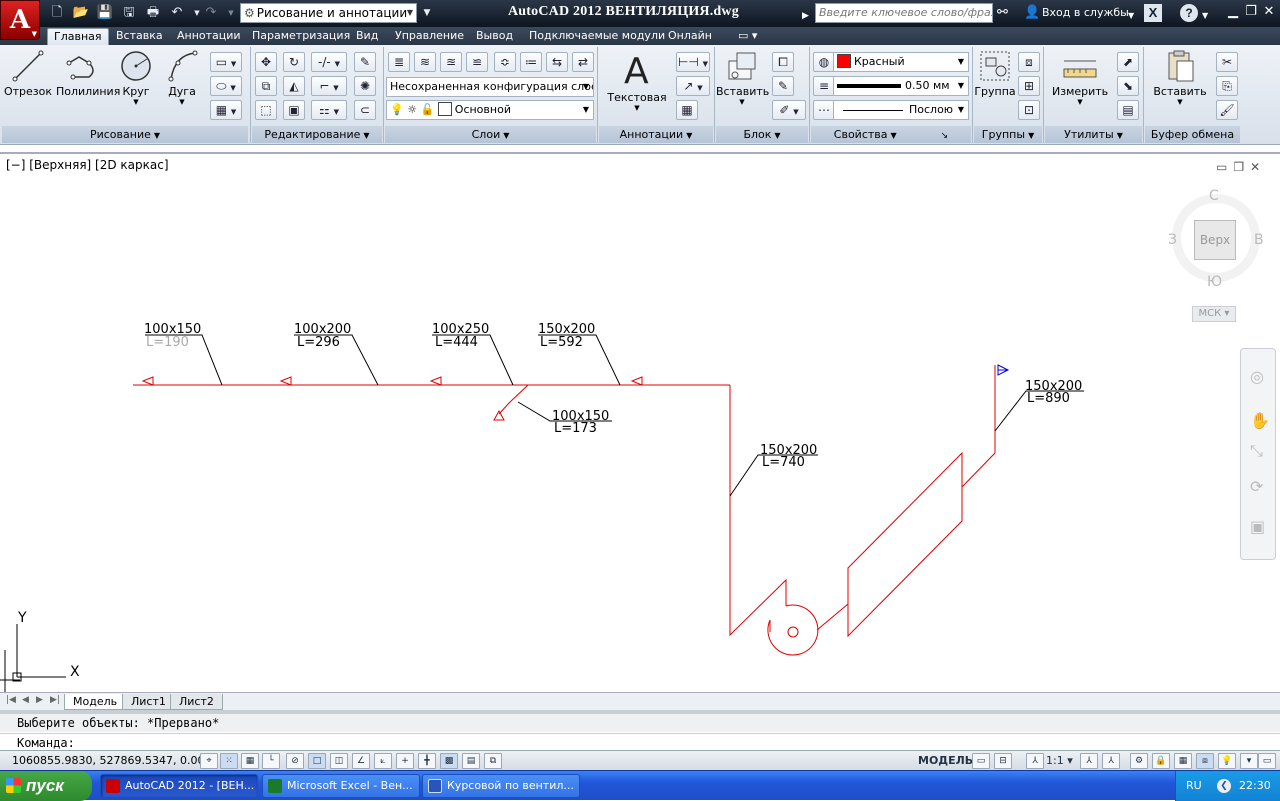 The width and height of the screenshot is (1280, 801). Describe the element at coordinates (78, 36) in the screenshot. I see `tab-home: Главная` at that location.